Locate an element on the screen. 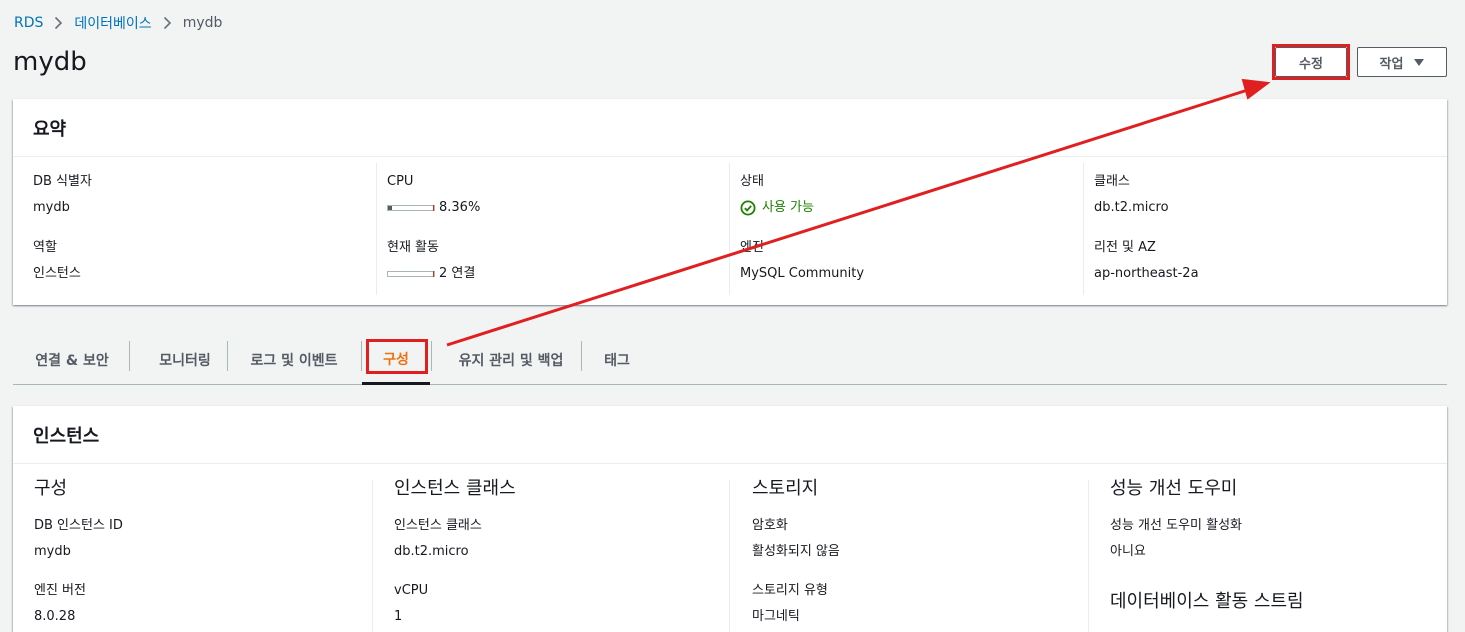 The width and height of the screenshot is (1465, 632). storage-type-label: 스토리지 유형 is located at coordinates (790, 590).